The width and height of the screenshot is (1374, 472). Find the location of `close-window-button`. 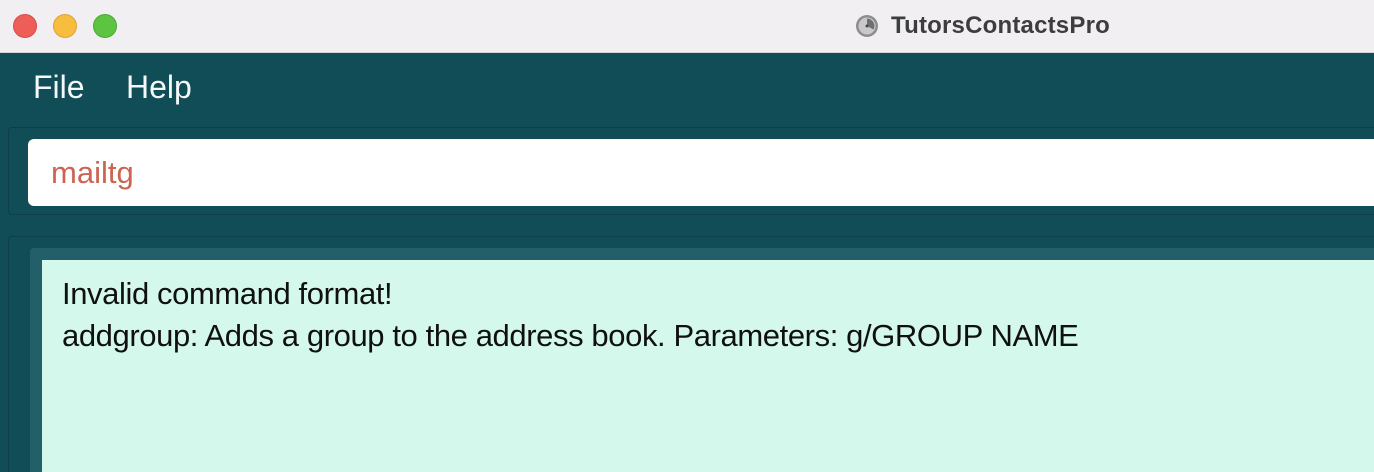

close-window-button is located at coordinates (25, 26).